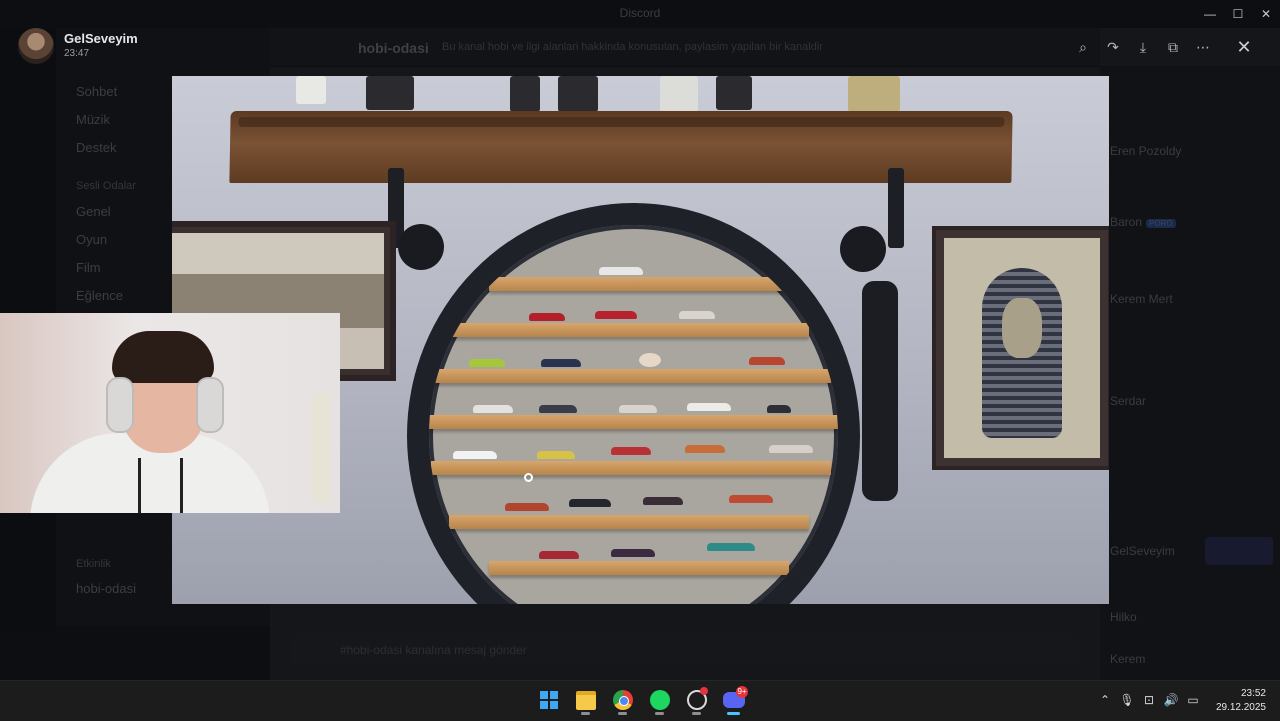  Describe the element at coordinates (1083, 47) in the screenshot. I see `zoom-icon: ⌕` at that location.